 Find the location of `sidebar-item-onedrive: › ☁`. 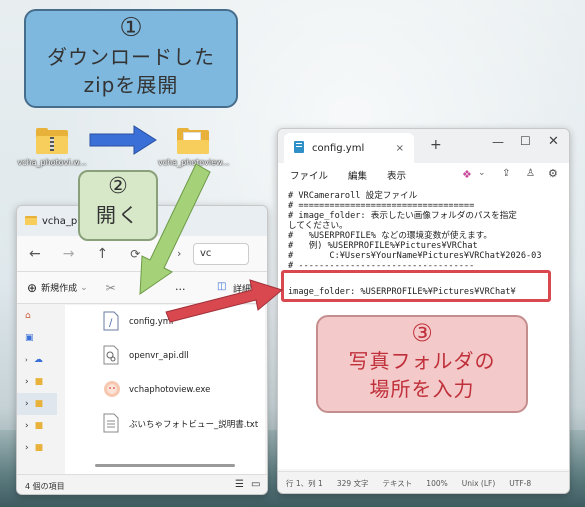

sidebar-item-onedrive: › ☁ is located at coordinates (37, 360).